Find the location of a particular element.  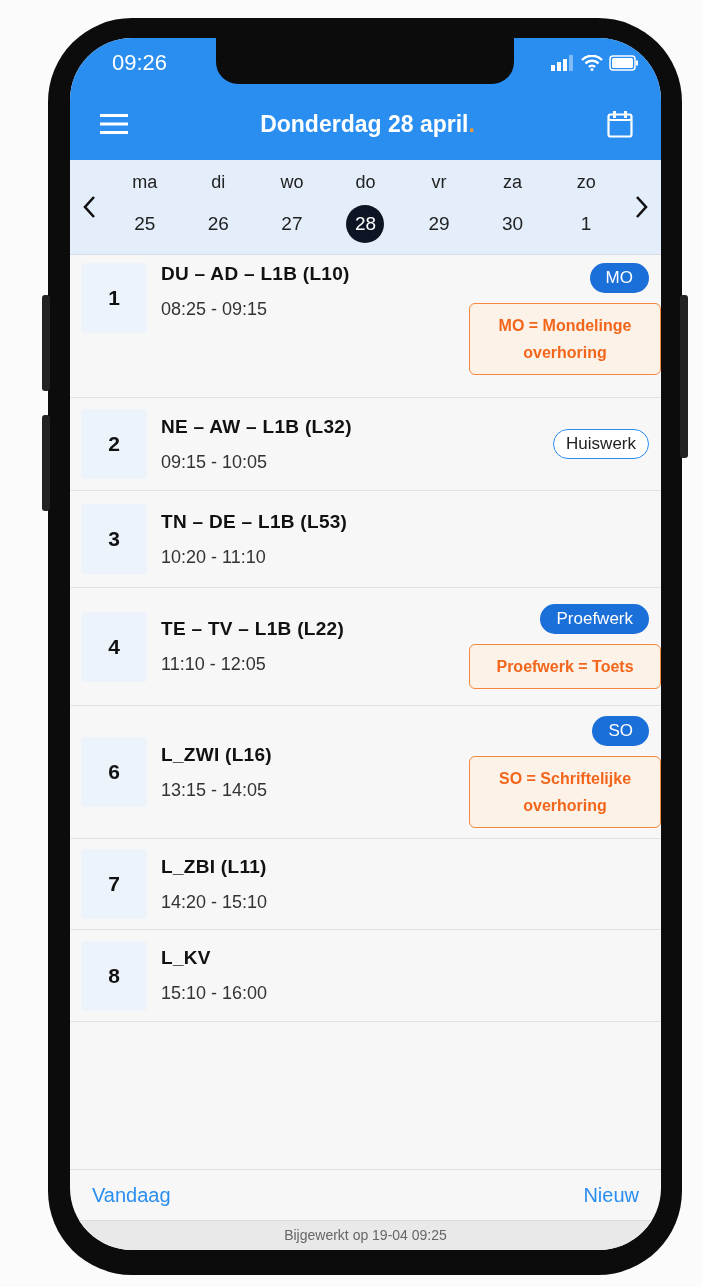

last-updated-text: Bijgewerkt op 19-04 09:25 is located at coordinates (365, 1234).